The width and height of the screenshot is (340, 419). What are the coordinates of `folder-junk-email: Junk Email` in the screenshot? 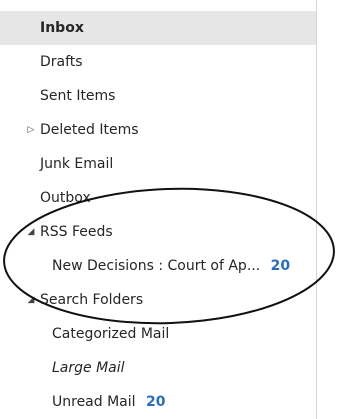 It's located at (158, 164).